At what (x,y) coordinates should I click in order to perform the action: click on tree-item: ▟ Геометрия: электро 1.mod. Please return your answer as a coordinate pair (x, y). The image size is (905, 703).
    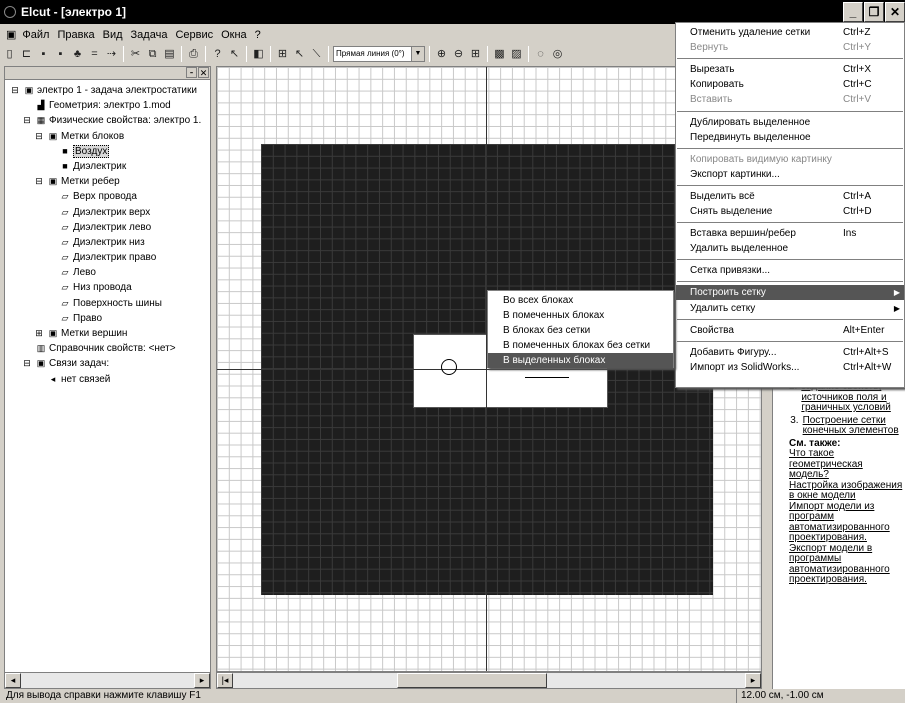
    Looking at the image, I should click on (107, 105).